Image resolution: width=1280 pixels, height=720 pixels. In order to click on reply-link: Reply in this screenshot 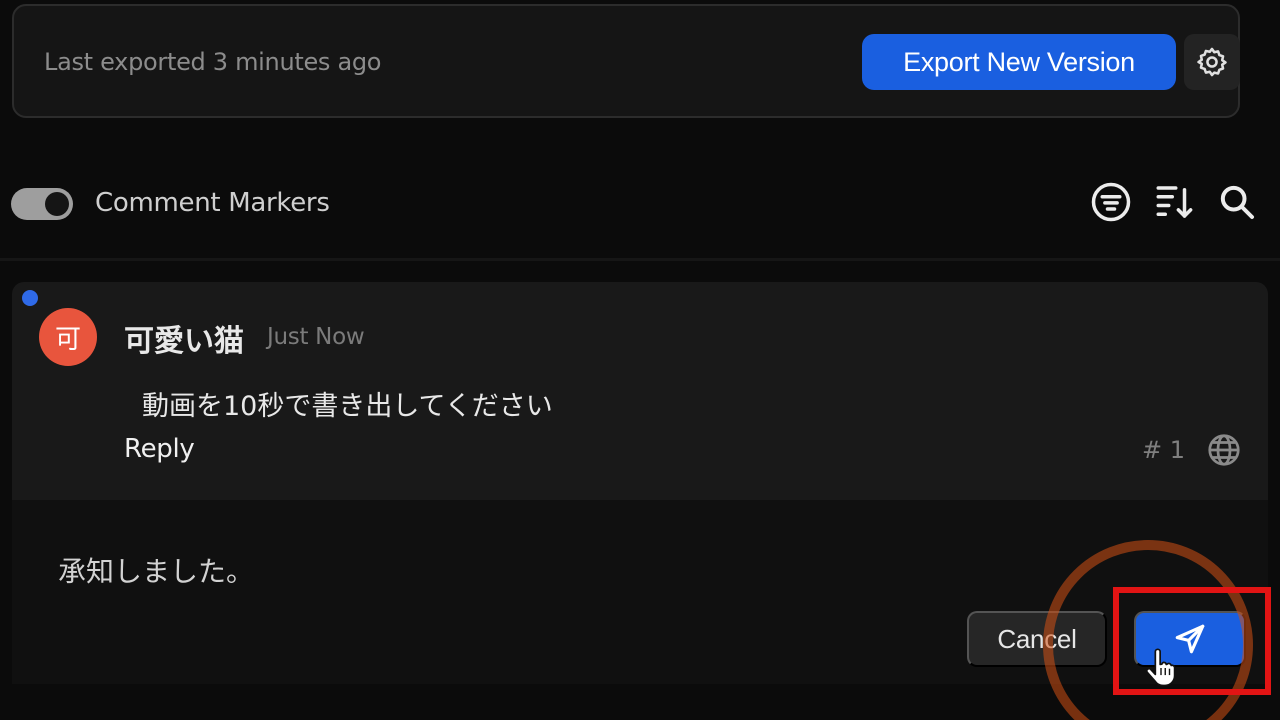, I will do `click(159, 449)`.